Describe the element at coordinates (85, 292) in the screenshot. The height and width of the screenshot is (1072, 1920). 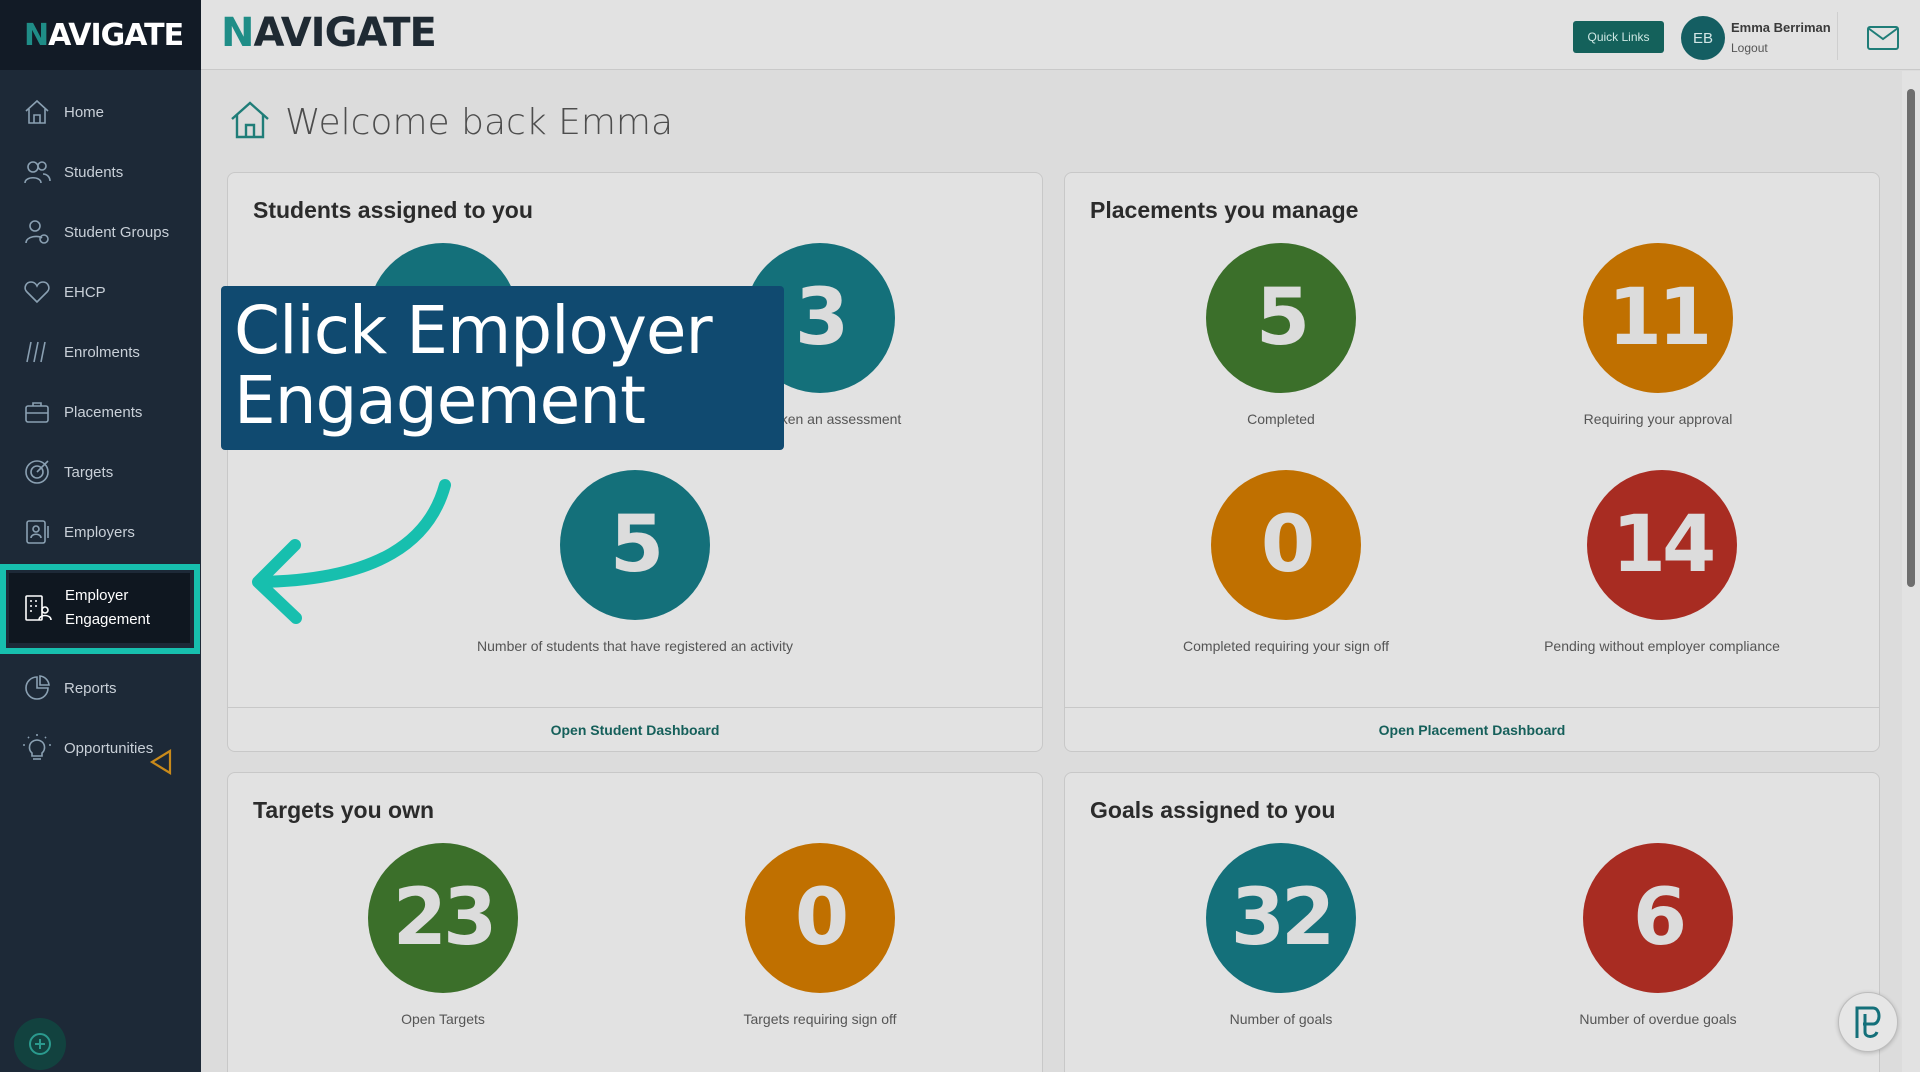
I see `sidebar-item-label: EHCP` at that location.